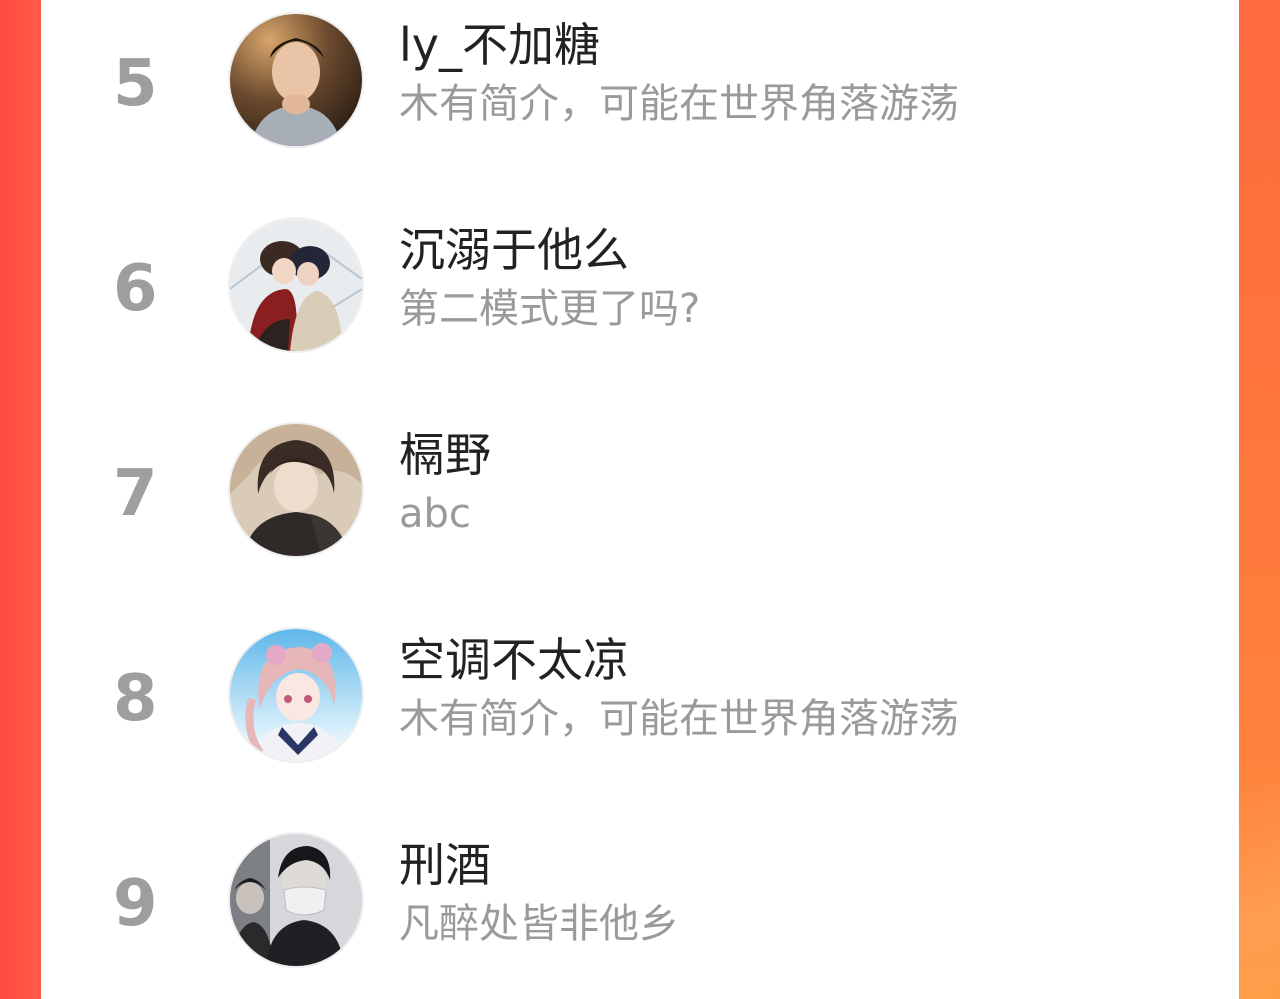  What do you see at coordinates (539, 924) in the screenshot?
I see `user-bio: 凡醉处皆非他乡` at bounding box center [539, 924].